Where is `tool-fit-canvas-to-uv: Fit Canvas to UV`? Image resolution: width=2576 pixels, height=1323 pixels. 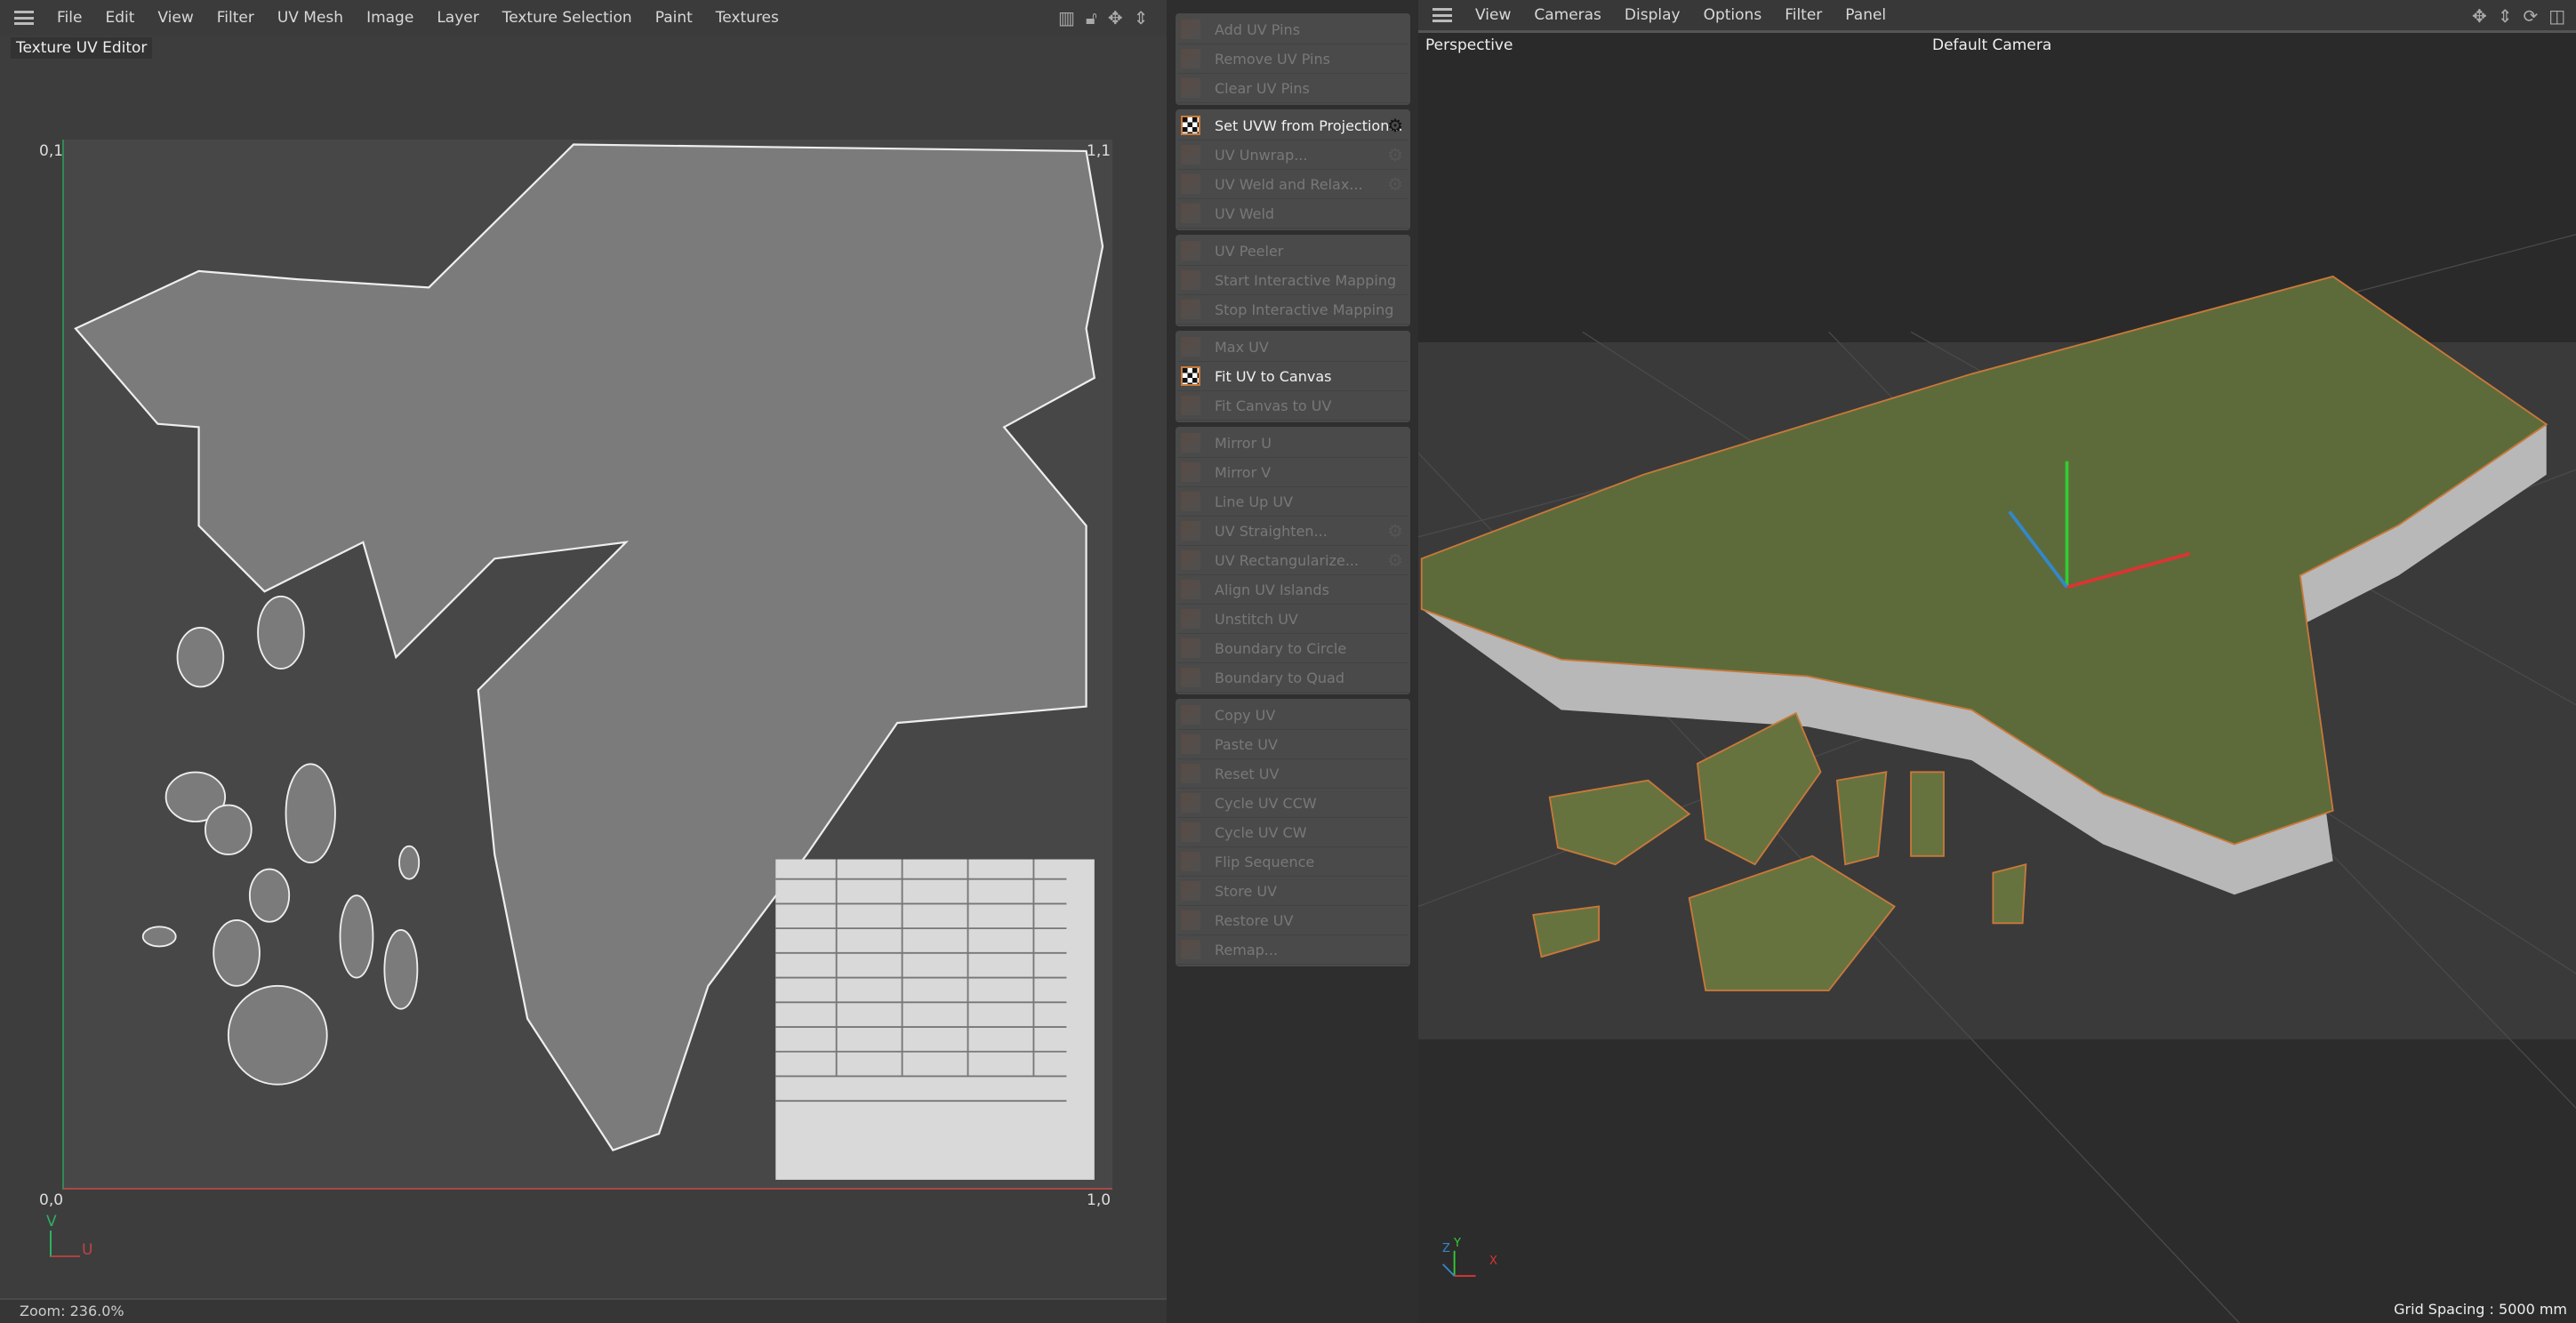
tool-fit-canvas-to-uv: Fit Canvas to UV is located at coordinates (1292, 406).